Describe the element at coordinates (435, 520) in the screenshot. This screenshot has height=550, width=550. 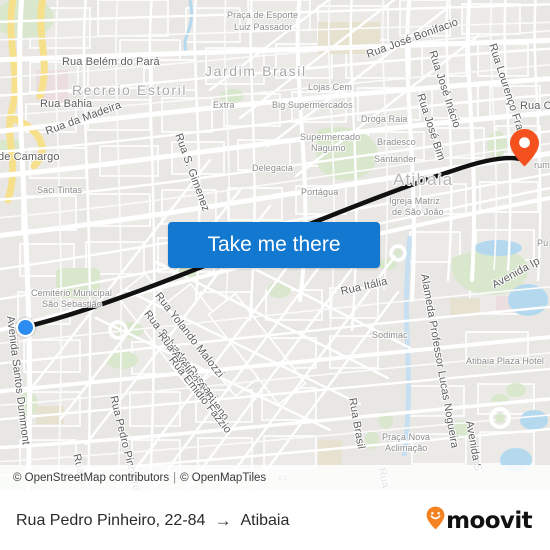
I see `moovit-pin-icon` at that location.